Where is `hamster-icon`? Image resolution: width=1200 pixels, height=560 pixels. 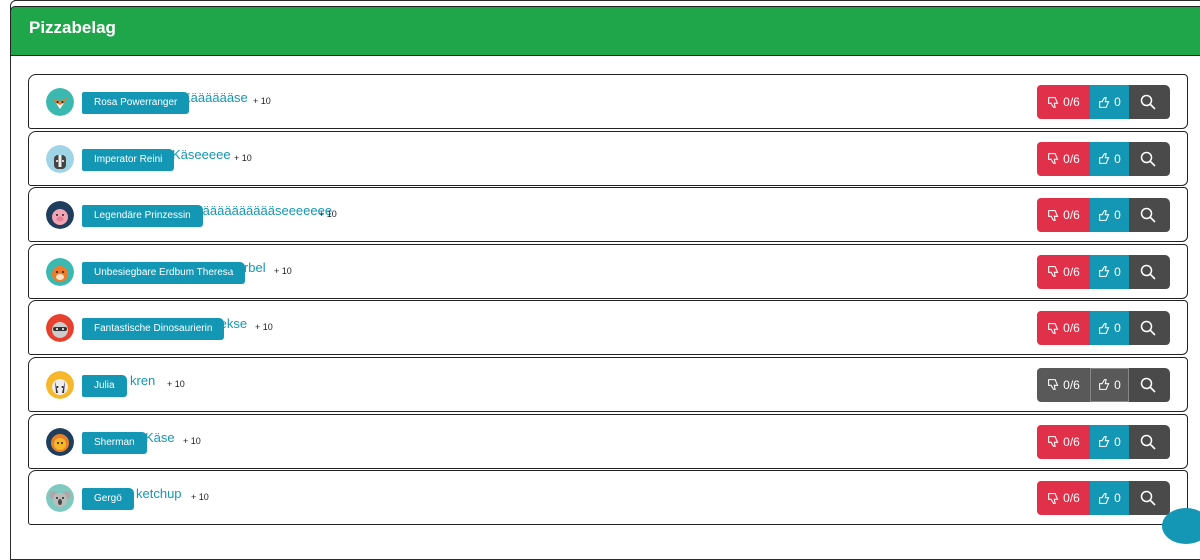
hamster-icon is located at coordinates (60, 271).